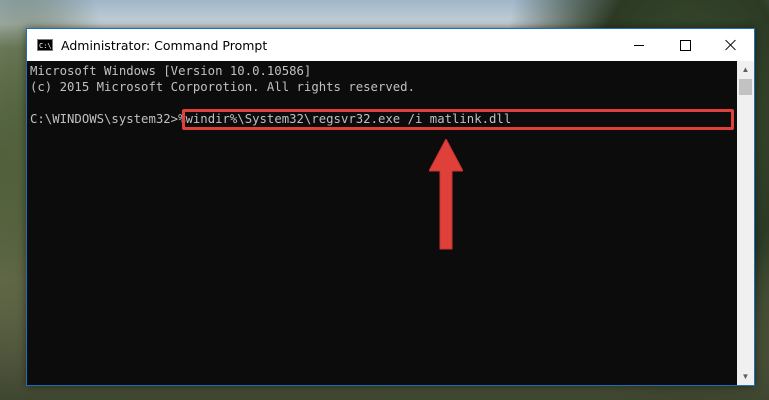 The height and width of the screenshot is (400, 769). Describe the element at coordinates (171, 71) in the screenshot. I see `console-line-version: Microsoft Windows [Version 10.0.10586]` at that location.